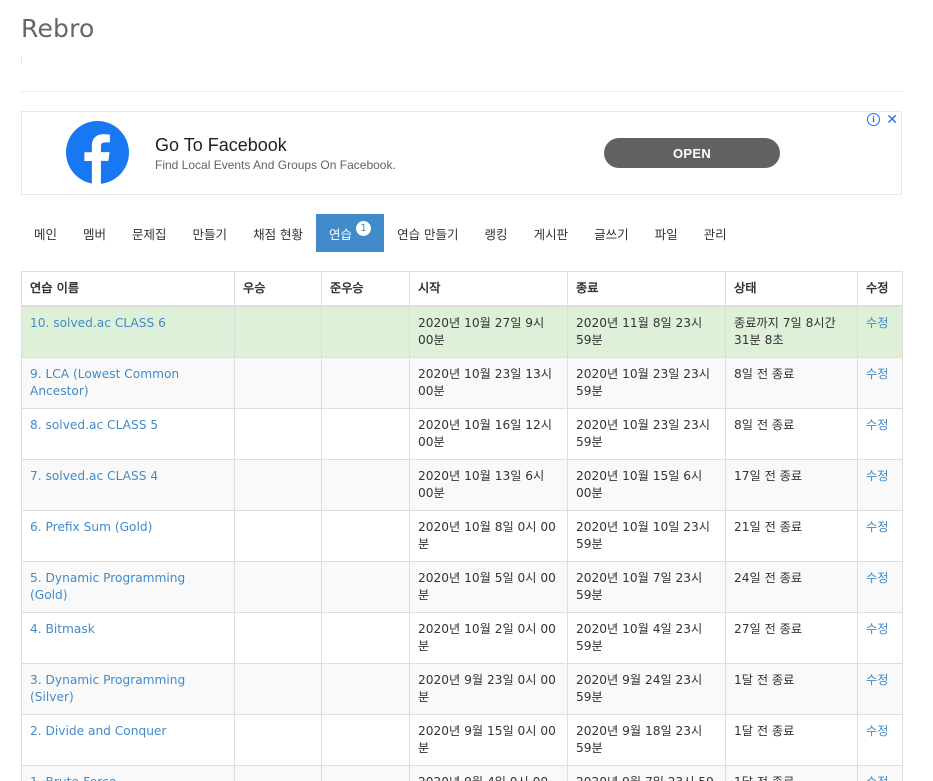 The height and width of the screenshot is (781, 933). What do you see at coordinates (149, 233) in the screenshot?
I see `tab-workbooks: 문제집` at bounding box center [149, 233].